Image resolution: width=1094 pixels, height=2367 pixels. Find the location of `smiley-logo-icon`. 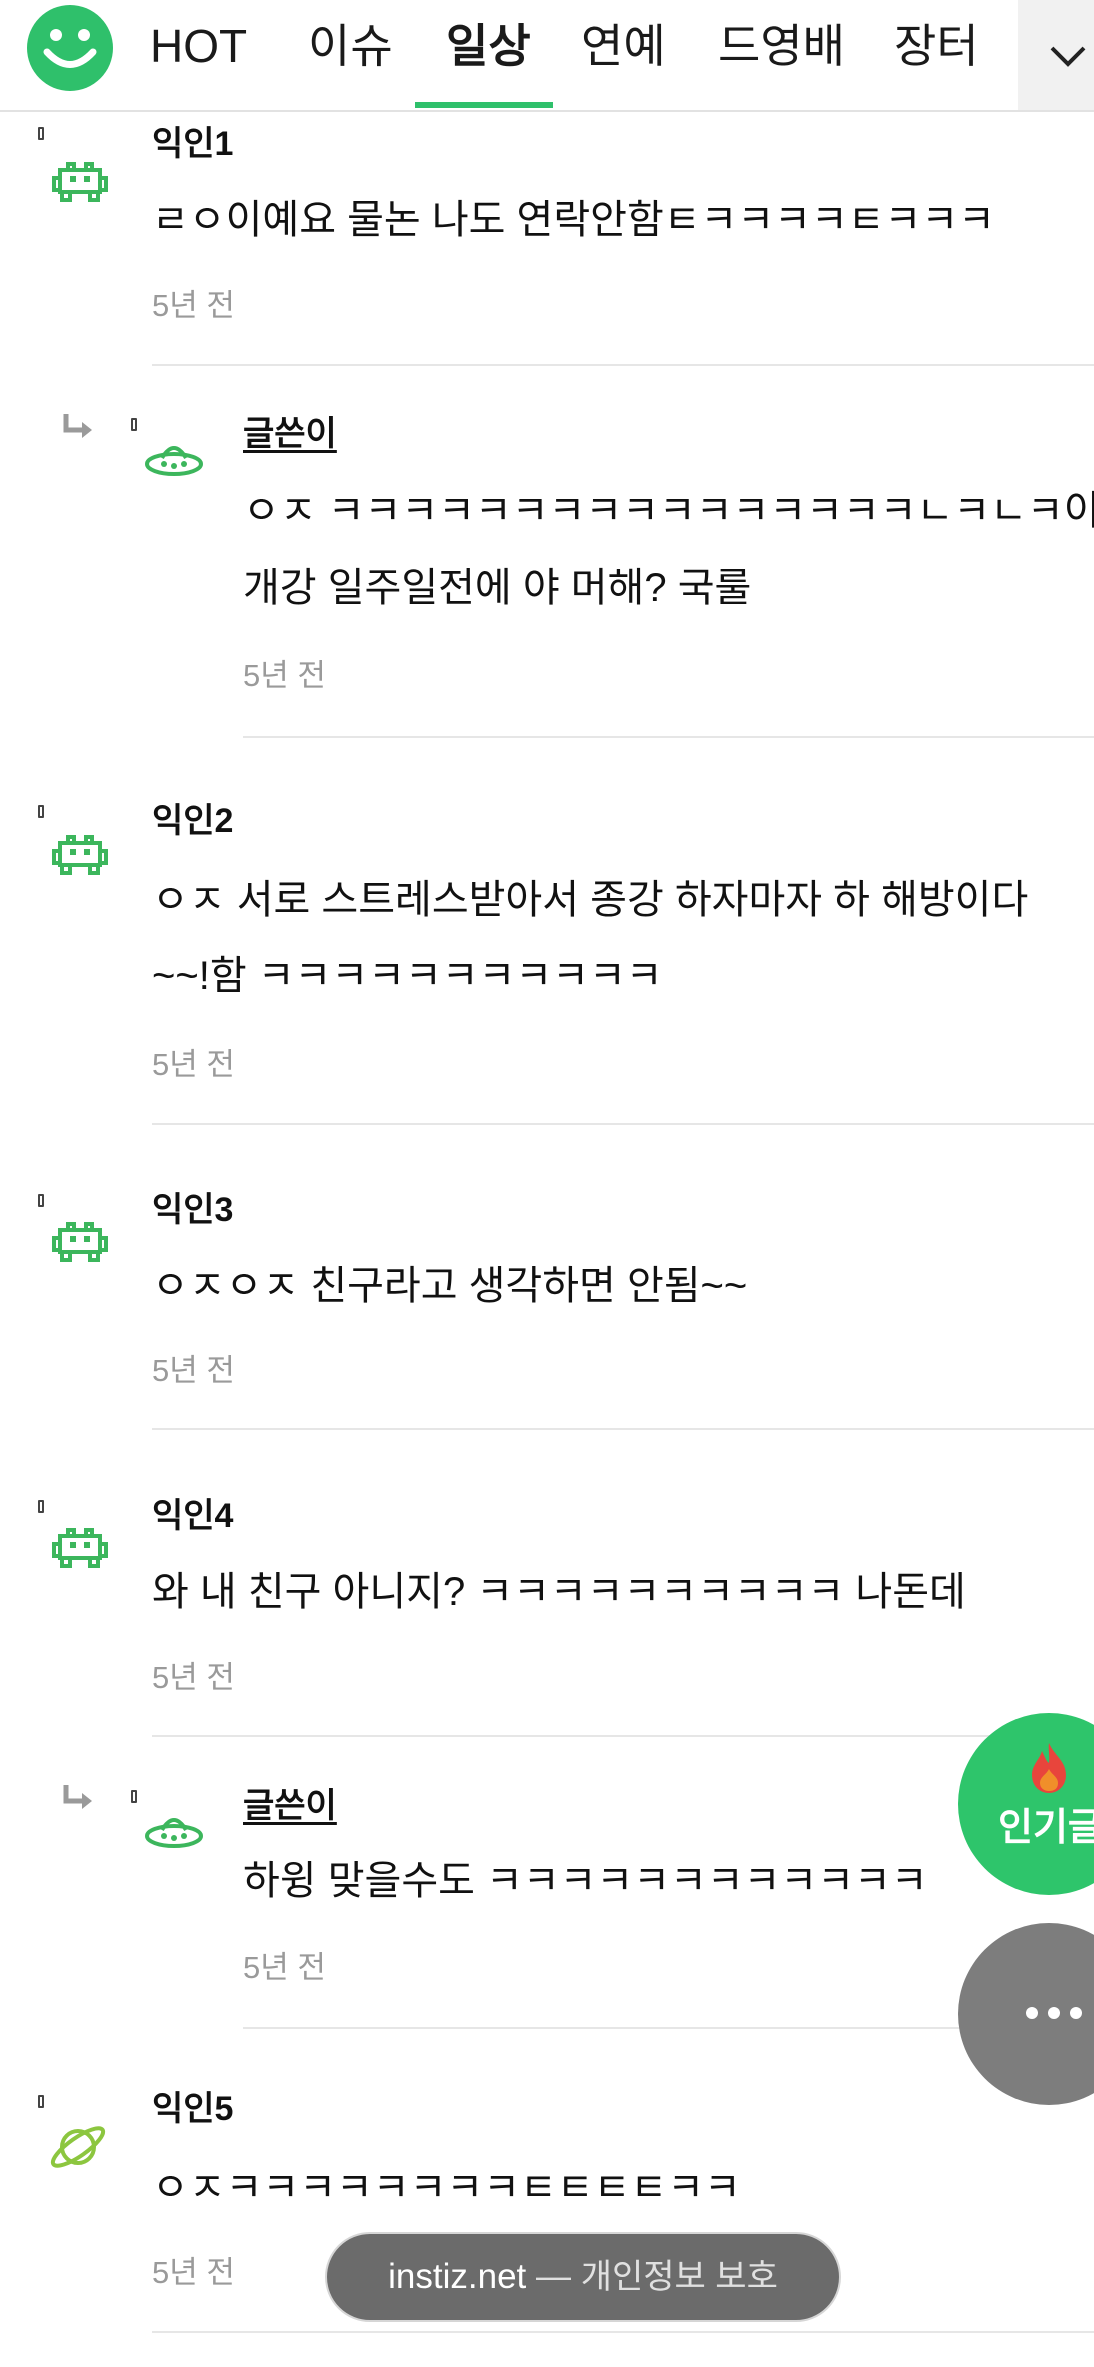

smiley-logo-icon is located at coordinates (70, 48).